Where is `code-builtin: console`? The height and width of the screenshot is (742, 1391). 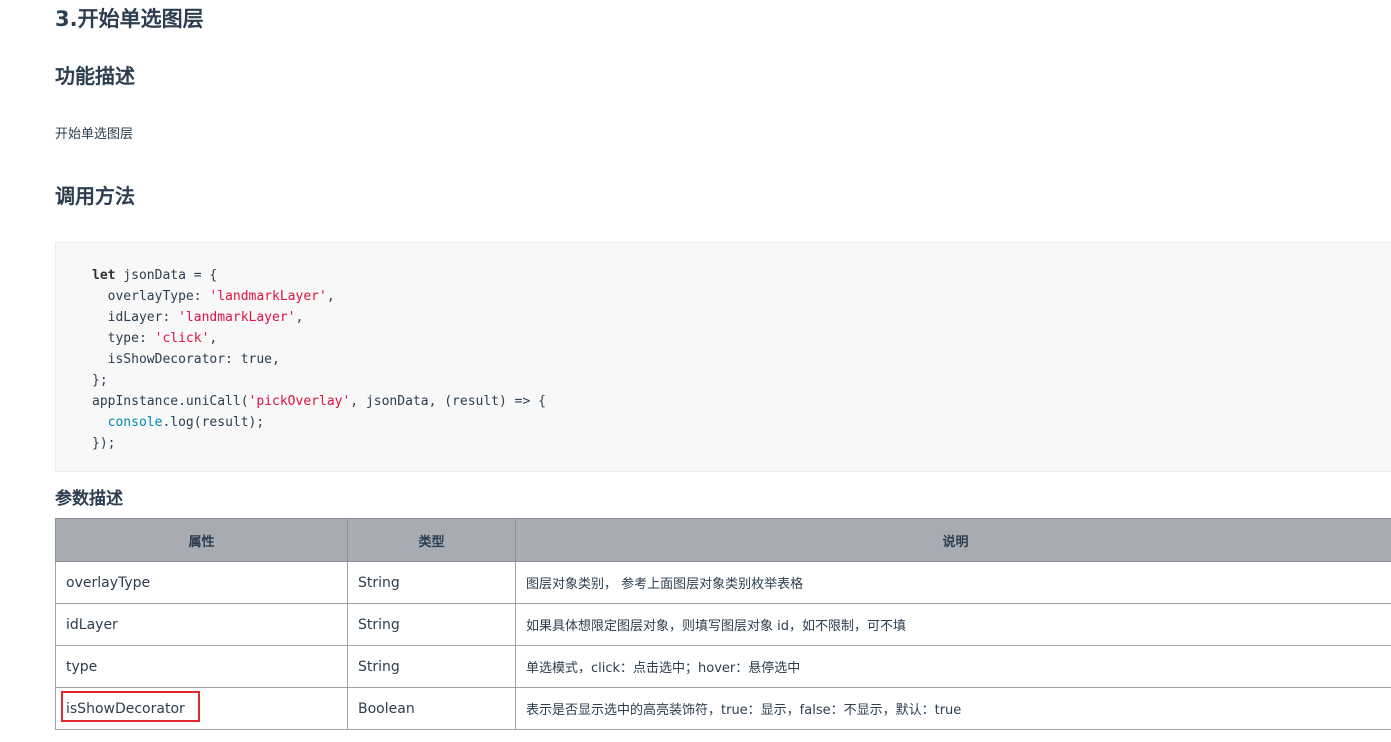
code-builtin: console is located at coordinates (135, 422).